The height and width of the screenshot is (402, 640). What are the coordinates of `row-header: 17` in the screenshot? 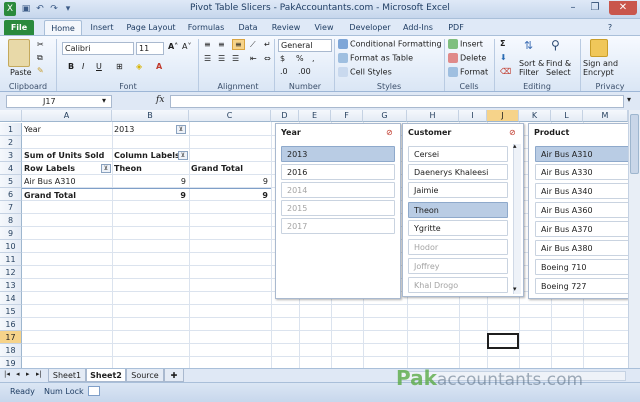 It's located at (11, 337).